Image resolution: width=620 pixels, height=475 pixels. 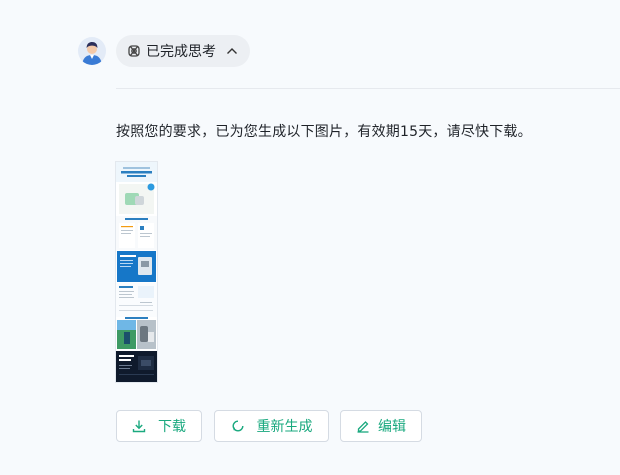 I want to click on regenerate-button: 重新生成, so click(x=271, y=426).